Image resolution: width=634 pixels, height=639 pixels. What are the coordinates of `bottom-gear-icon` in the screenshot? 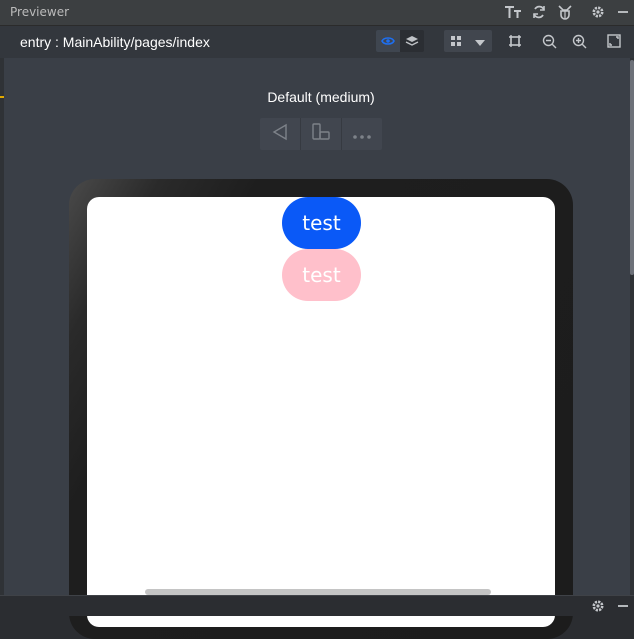 It's located at (598, 606).